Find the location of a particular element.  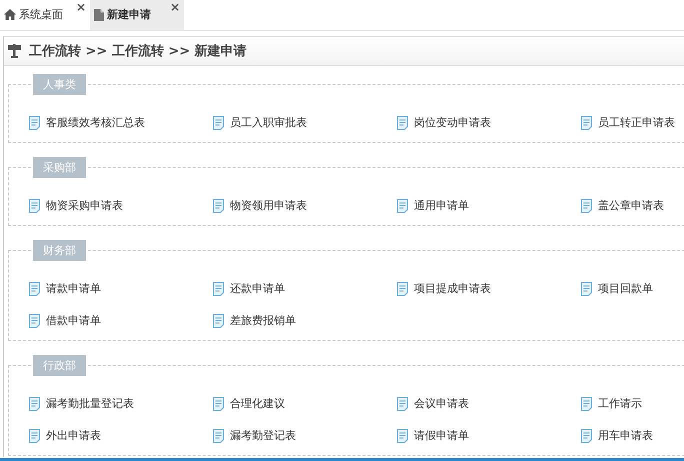

form-link: 岗位变动申请表 is located at coordinates (489, 122).